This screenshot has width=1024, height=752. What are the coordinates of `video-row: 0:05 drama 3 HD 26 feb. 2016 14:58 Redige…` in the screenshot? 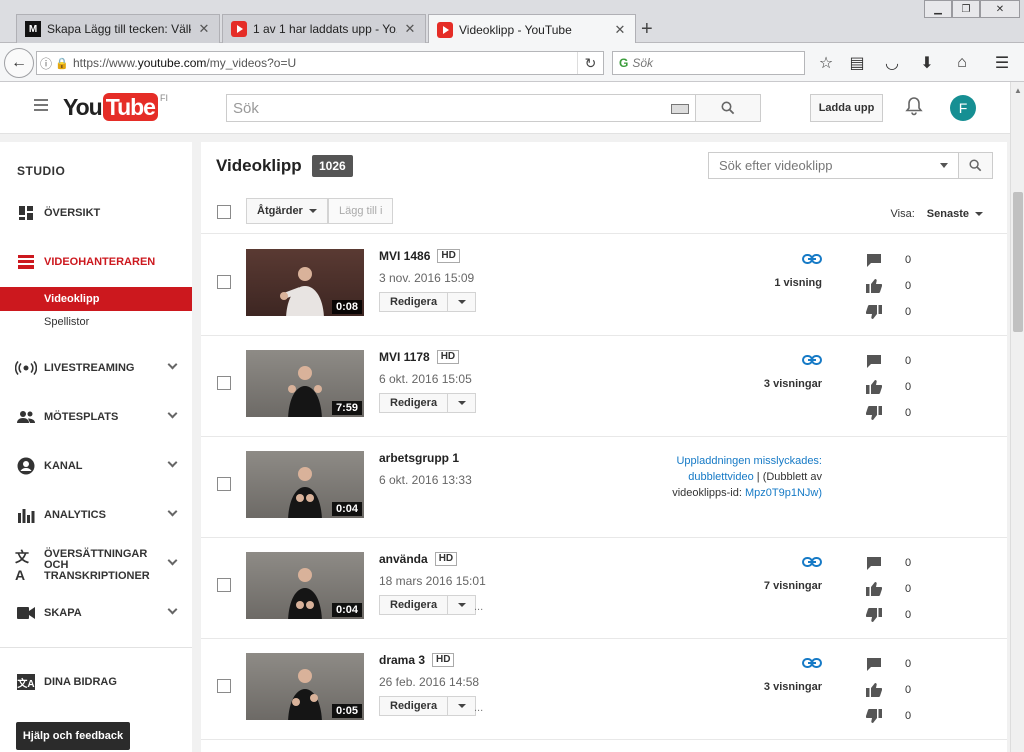 It's located at (604, 689).